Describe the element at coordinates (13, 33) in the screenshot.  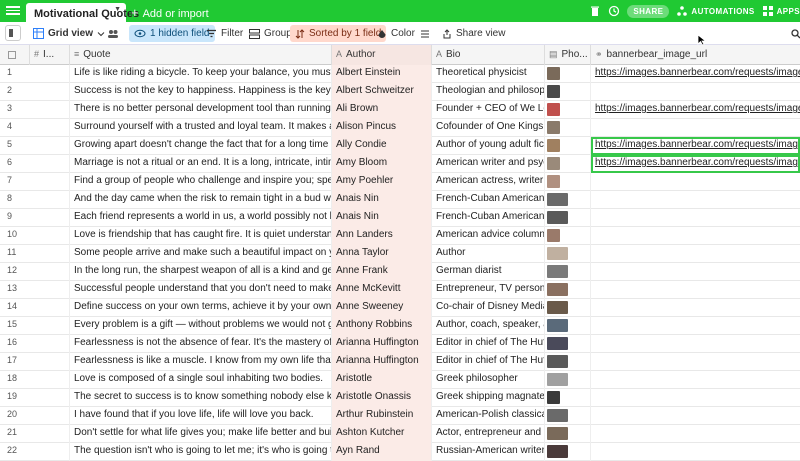
I see `sidebar-toggle-icon` at that location.